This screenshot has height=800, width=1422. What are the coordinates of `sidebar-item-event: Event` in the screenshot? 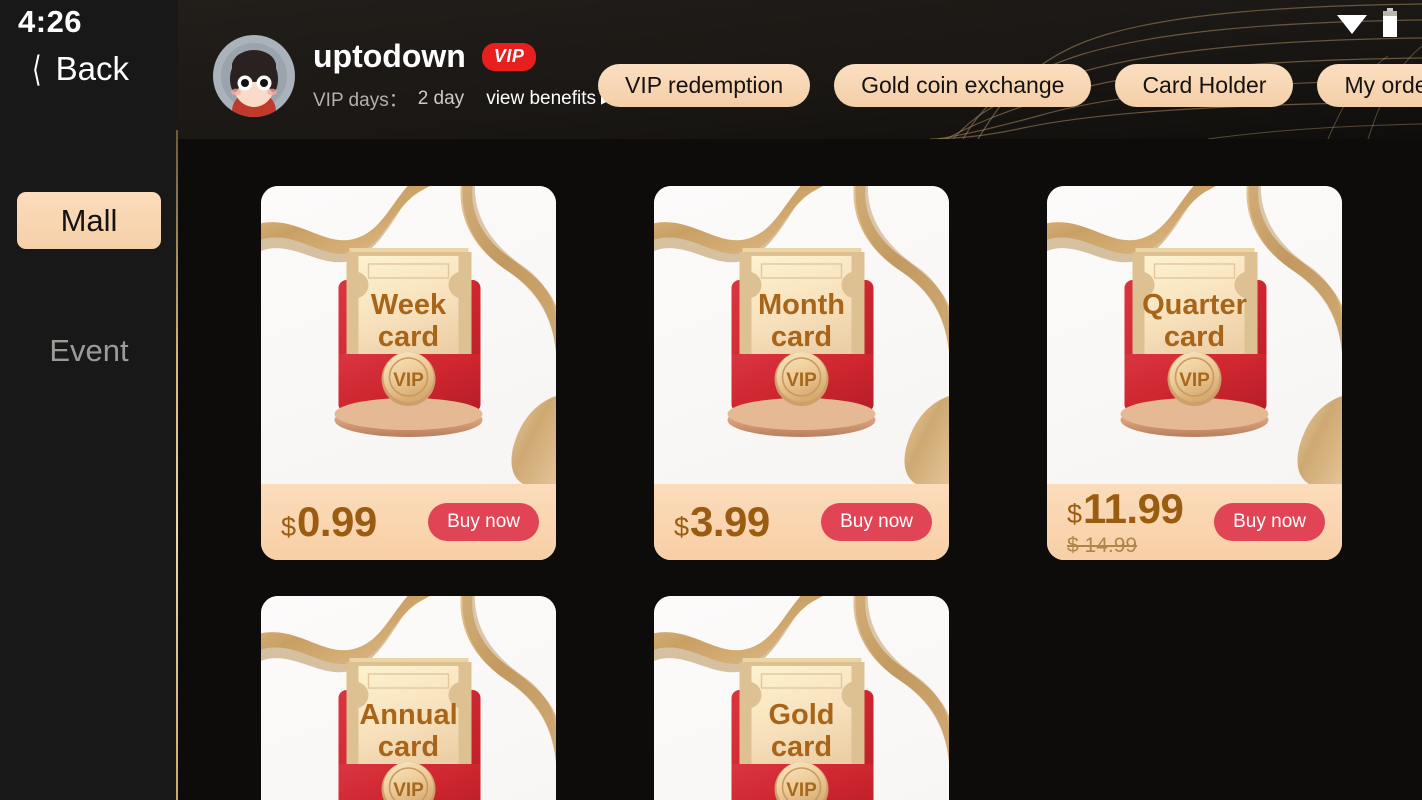 It's located at (89, 351).